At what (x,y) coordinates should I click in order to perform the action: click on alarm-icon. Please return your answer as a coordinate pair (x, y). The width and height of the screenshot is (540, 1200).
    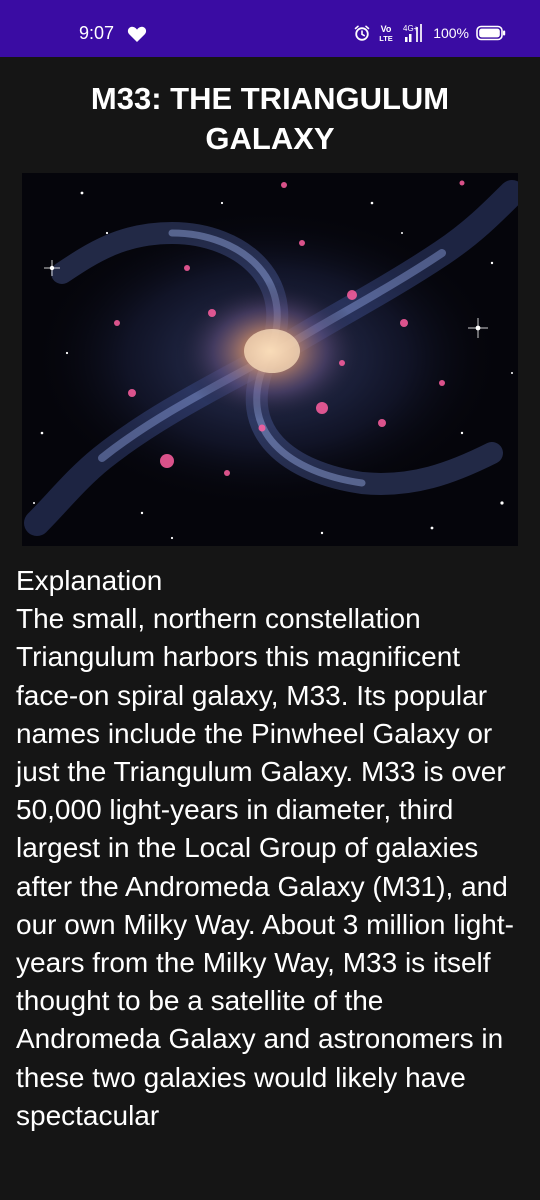
    Looking at the image, I should click on (362, 33).